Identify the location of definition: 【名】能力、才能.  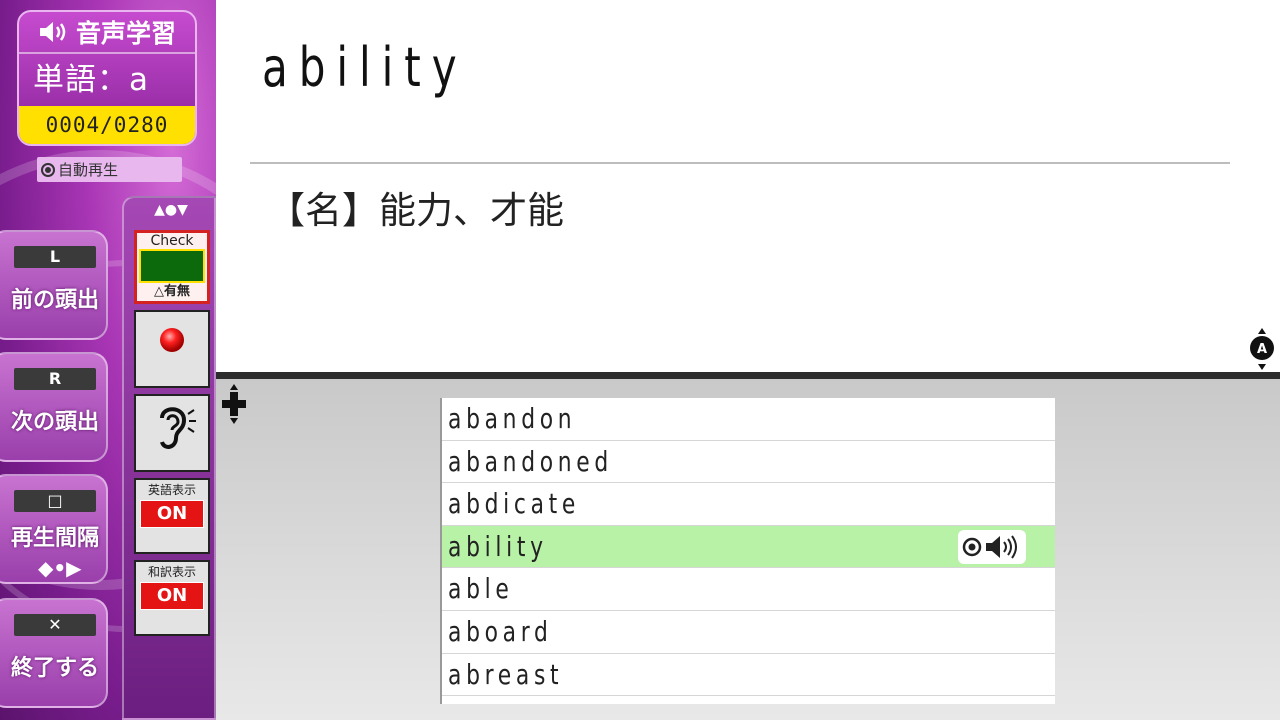
(416, 210).